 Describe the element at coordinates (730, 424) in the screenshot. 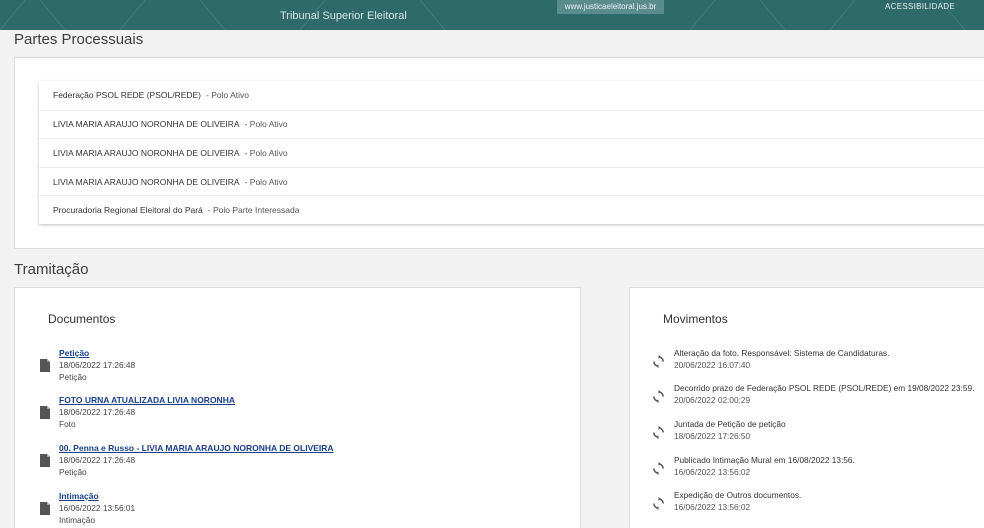

I see `movimento-text: Juntada de Petição de petição` at that location.